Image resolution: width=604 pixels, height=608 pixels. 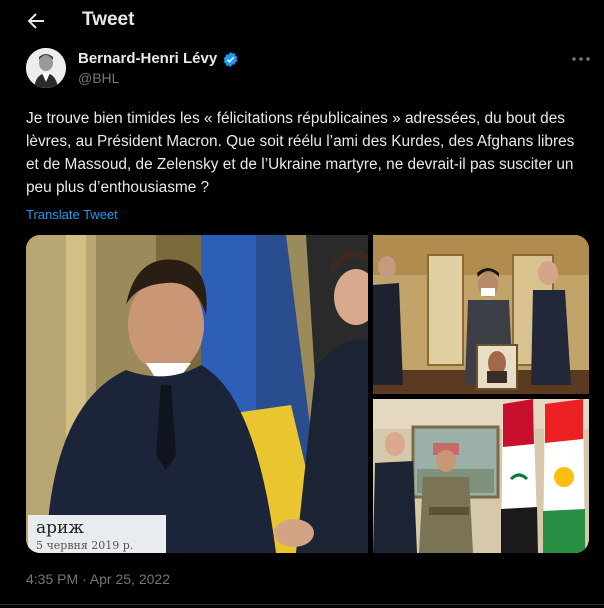 I want to click on page-title: Tweet, so click(x=108, y=19).